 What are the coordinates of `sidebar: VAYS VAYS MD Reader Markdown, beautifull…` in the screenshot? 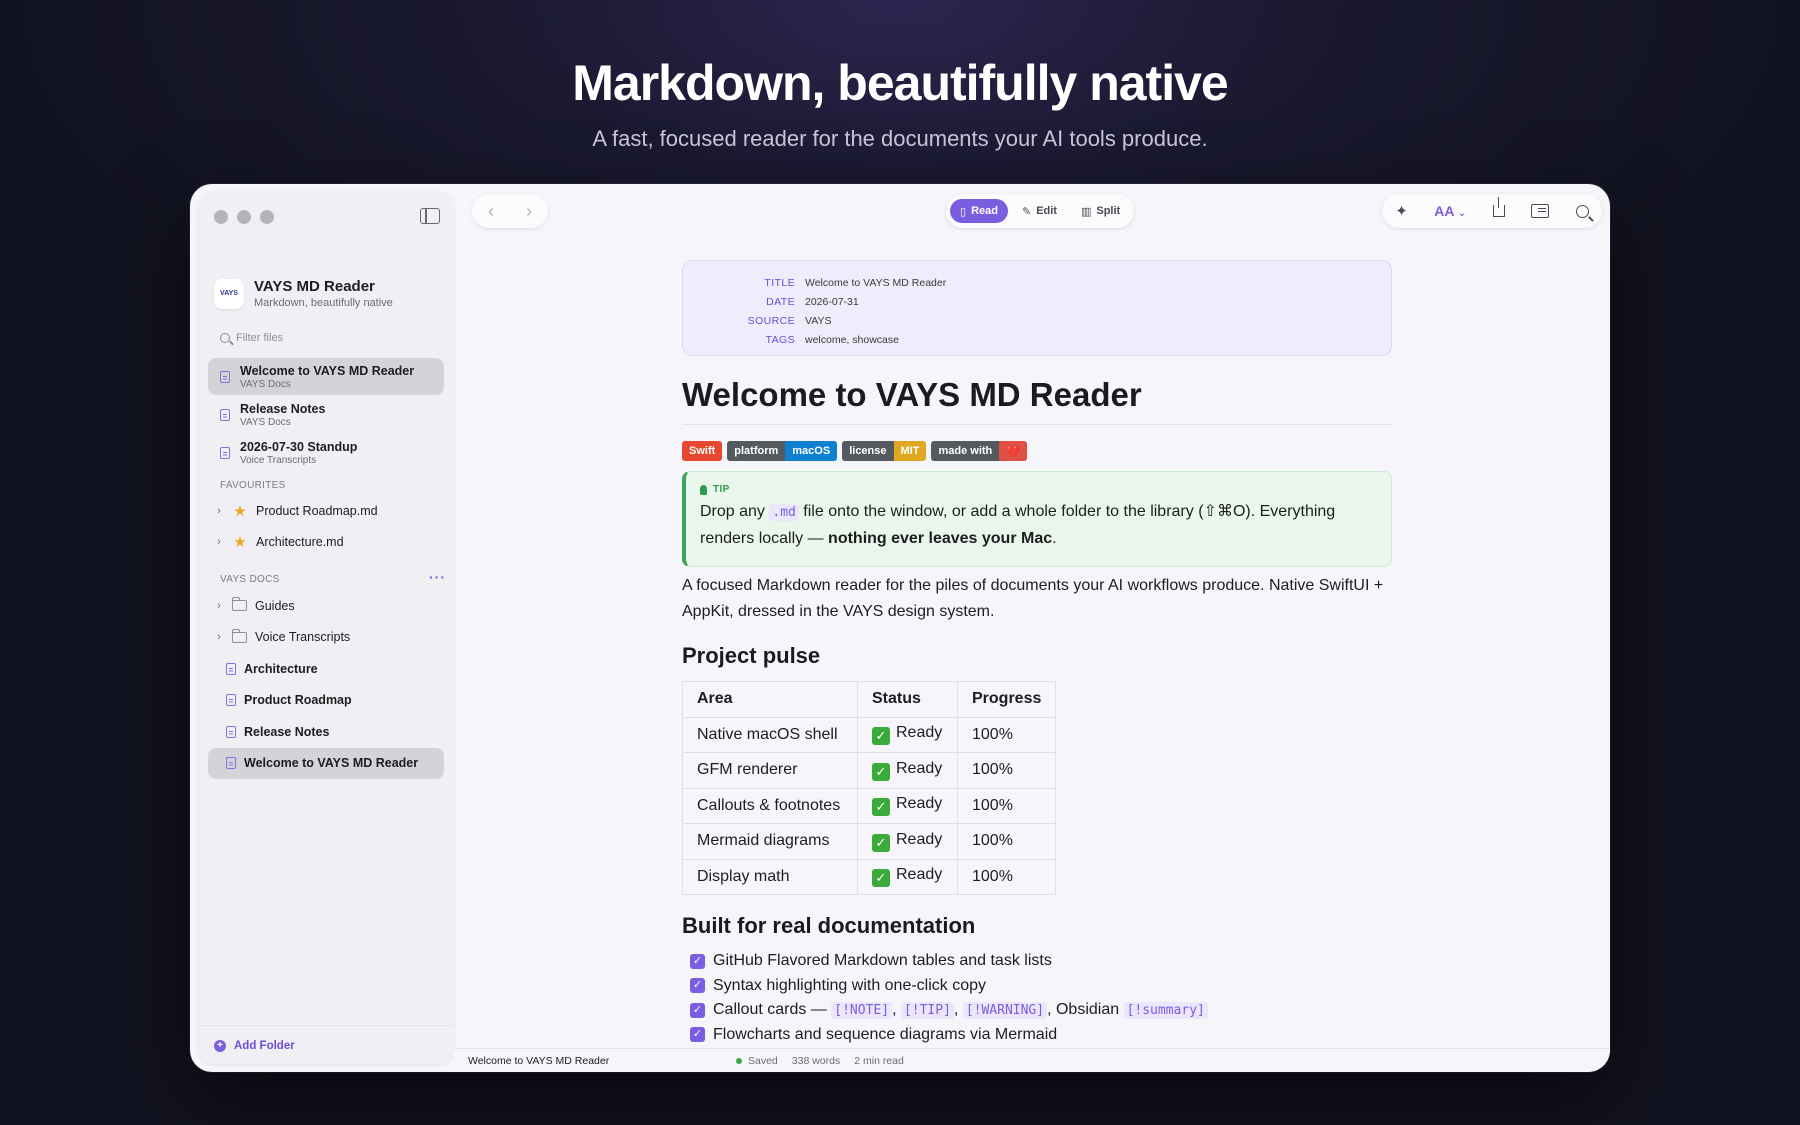 It's located at (326, 628).